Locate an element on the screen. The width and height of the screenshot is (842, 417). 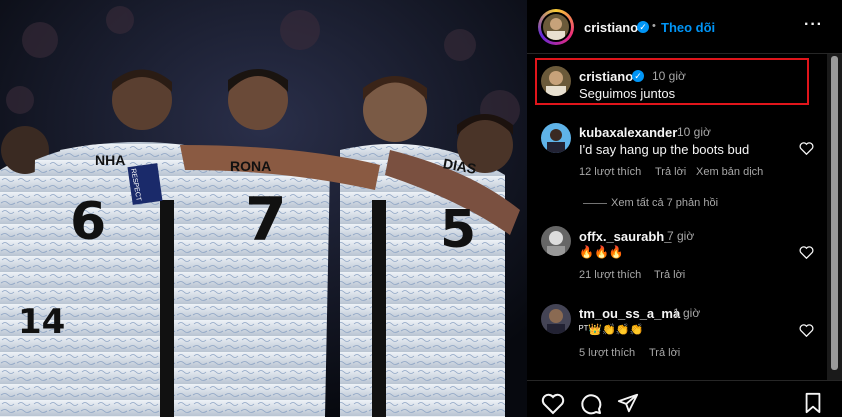
comment-text: 🔥🔥🔥 is located at coordinates (601, 252).